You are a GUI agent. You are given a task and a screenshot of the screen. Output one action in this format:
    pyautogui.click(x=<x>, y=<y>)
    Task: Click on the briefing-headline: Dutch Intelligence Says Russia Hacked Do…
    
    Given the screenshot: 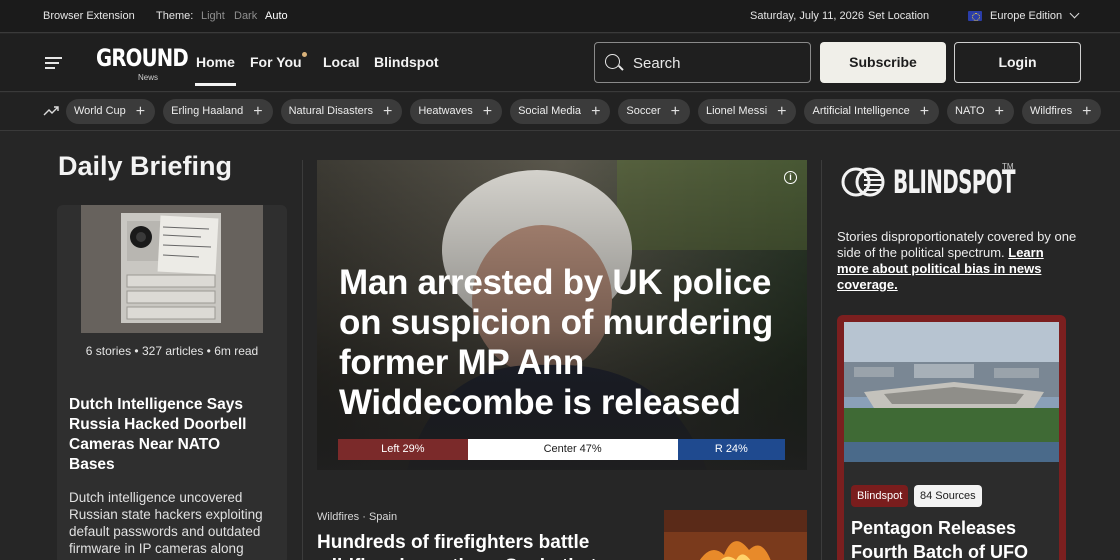 What is the action you would take?
    pyautogui.click(x=169, y=435)
    